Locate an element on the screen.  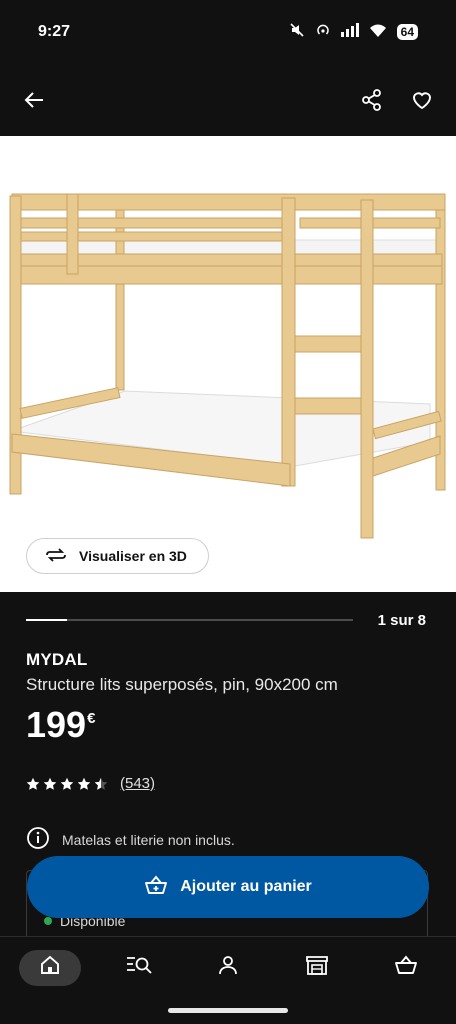
nav-profile is located at coordinates (228, 968).